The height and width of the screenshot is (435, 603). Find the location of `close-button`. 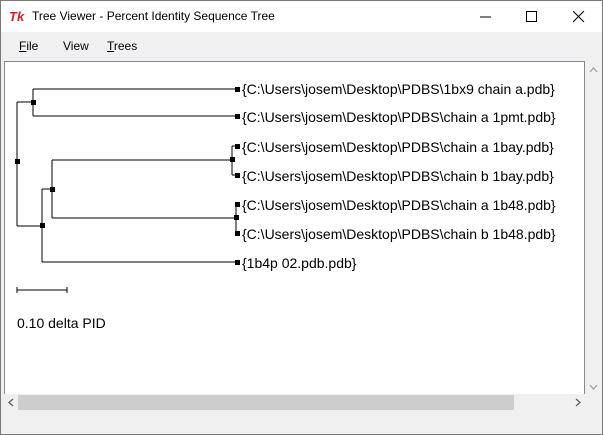

close-button is located at coordinates (579, 16).